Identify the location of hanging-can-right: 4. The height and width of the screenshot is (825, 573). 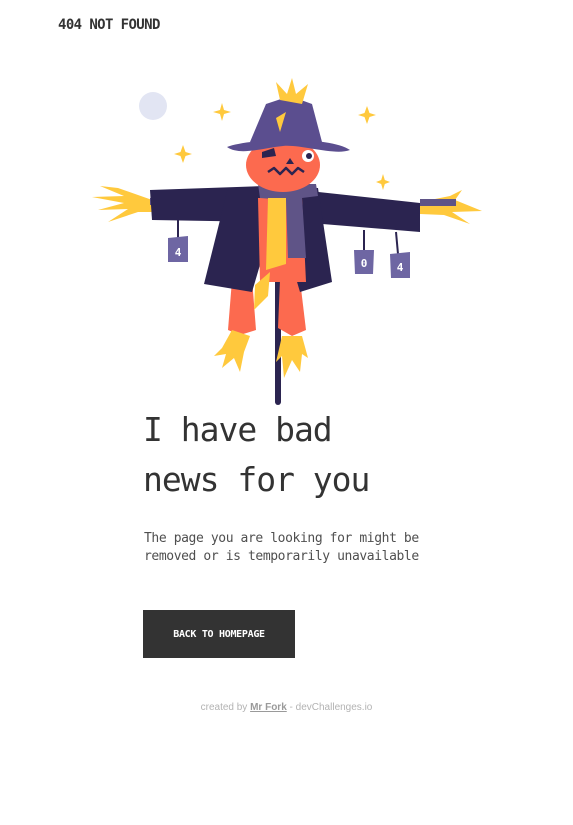
(400, 254).